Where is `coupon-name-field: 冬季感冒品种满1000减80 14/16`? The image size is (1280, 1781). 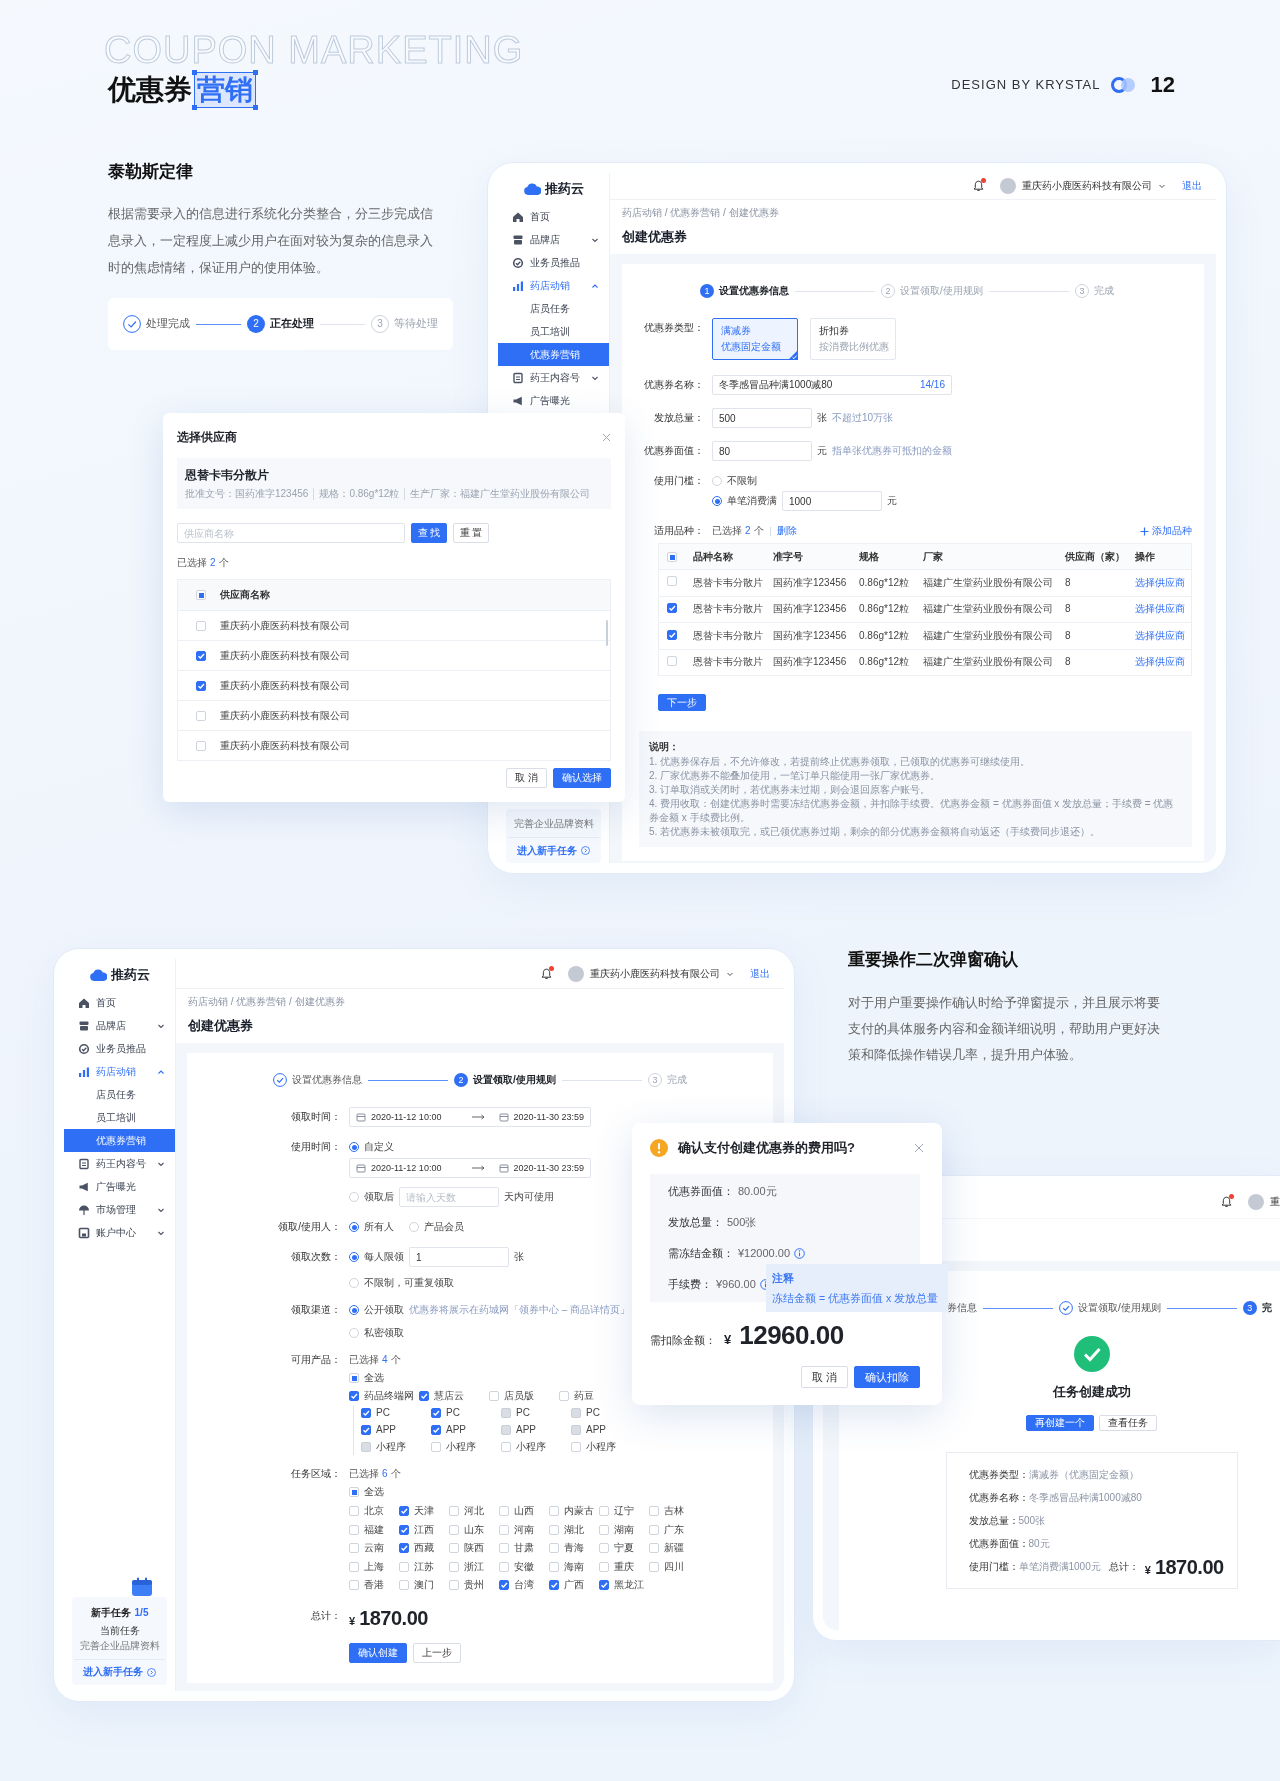 coupon-name-field: 冬季感冒品种满1000减80 14/16 is located at coordinates (832, 385).